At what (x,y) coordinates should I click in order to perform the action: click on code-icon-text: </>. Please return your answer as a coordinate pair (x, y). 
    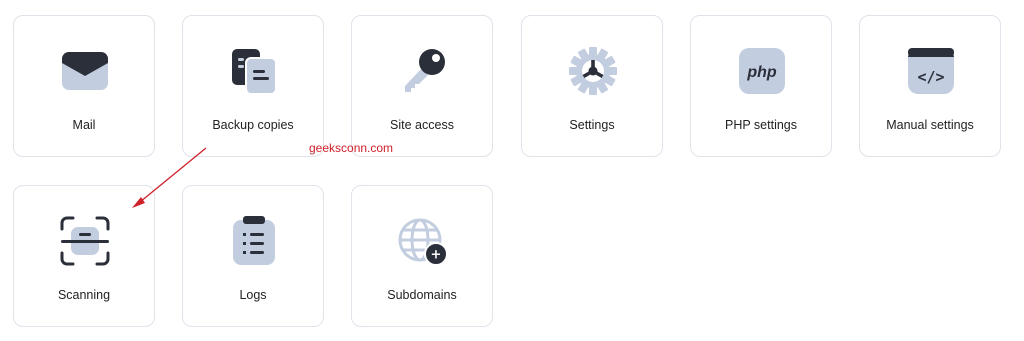
    Looking at the image, I should click on (930, 77).